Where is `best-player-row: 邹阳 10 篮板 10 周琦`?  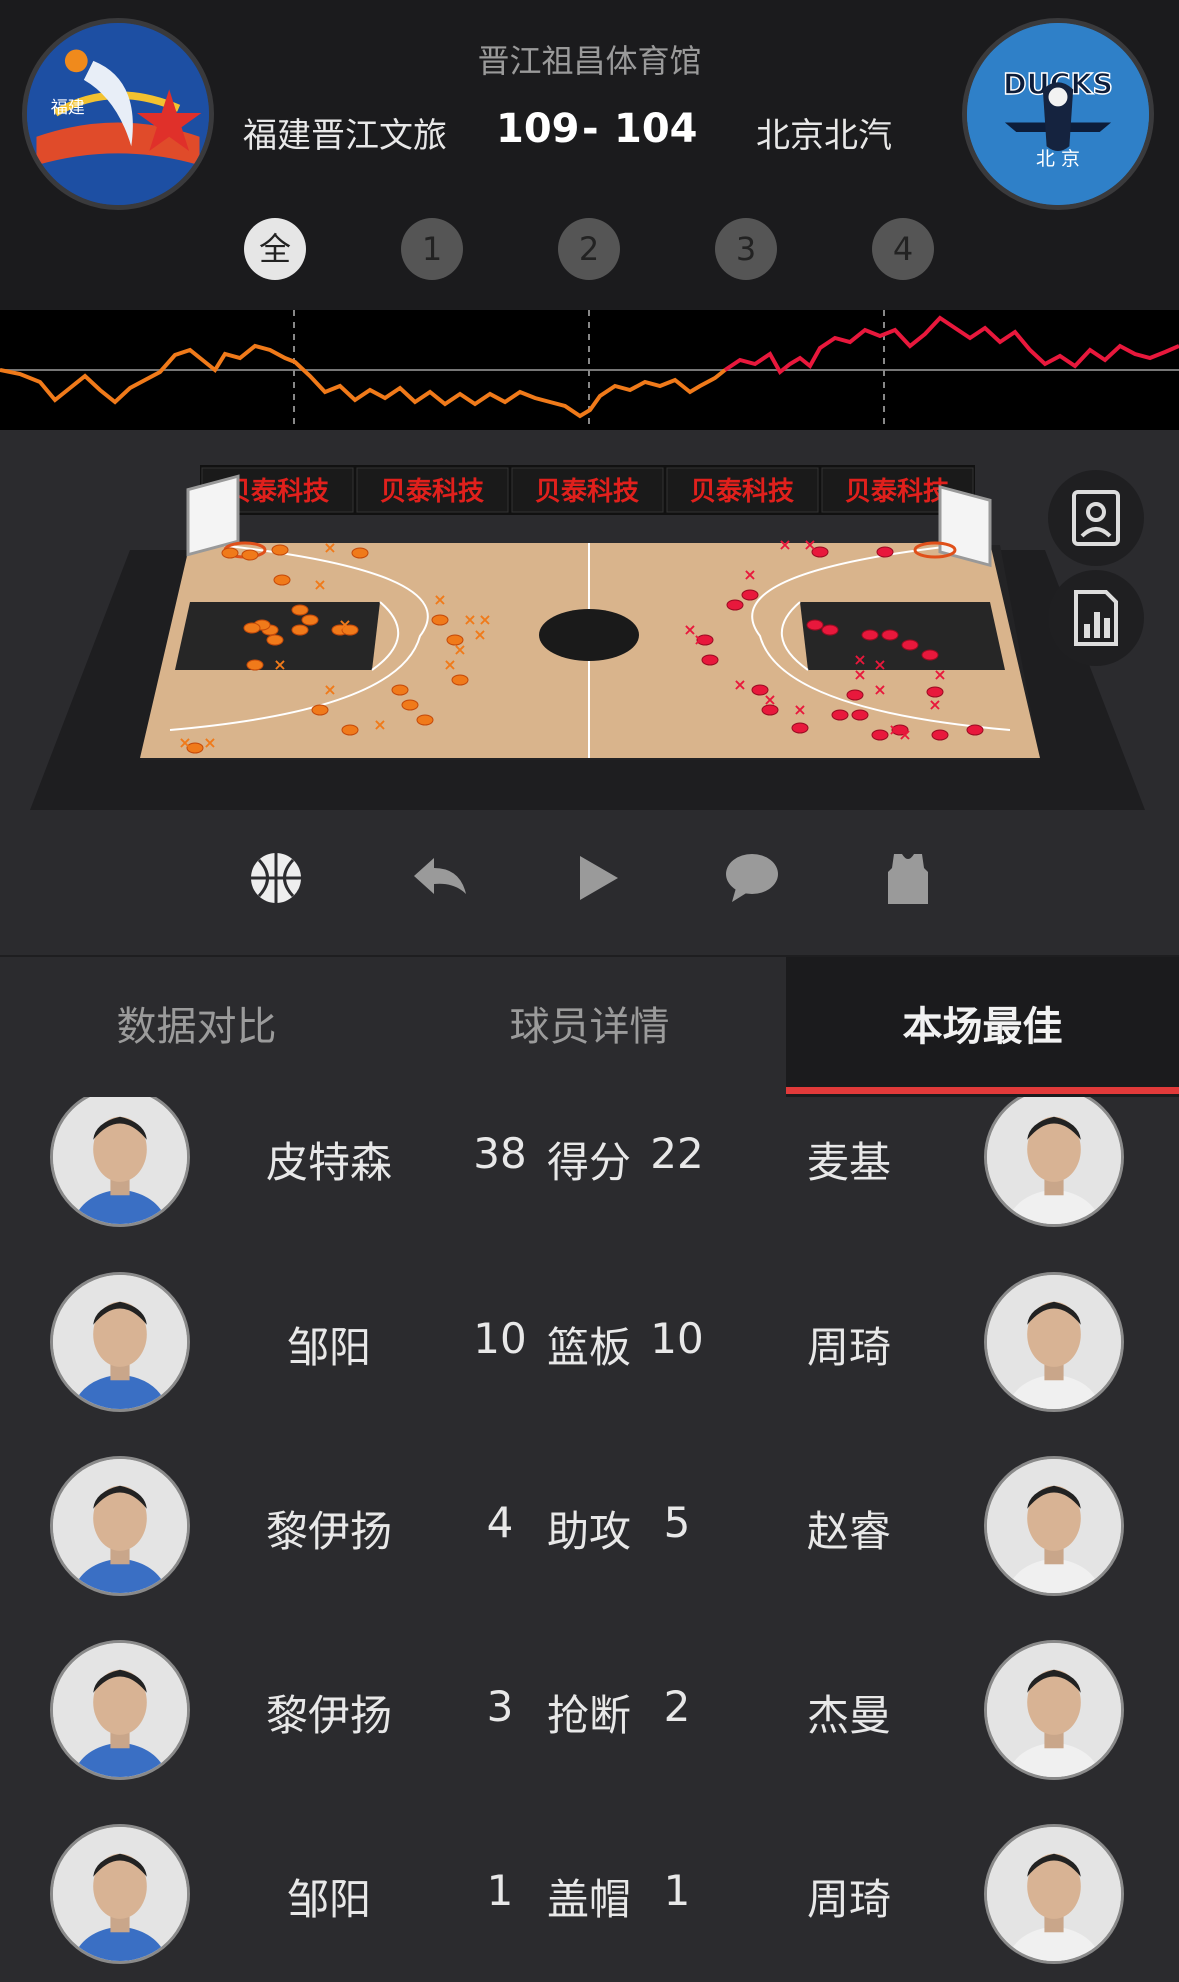 best-player-row: 邹阳 10 篮板 10 周琦 is located at coordinates (589, 1364).